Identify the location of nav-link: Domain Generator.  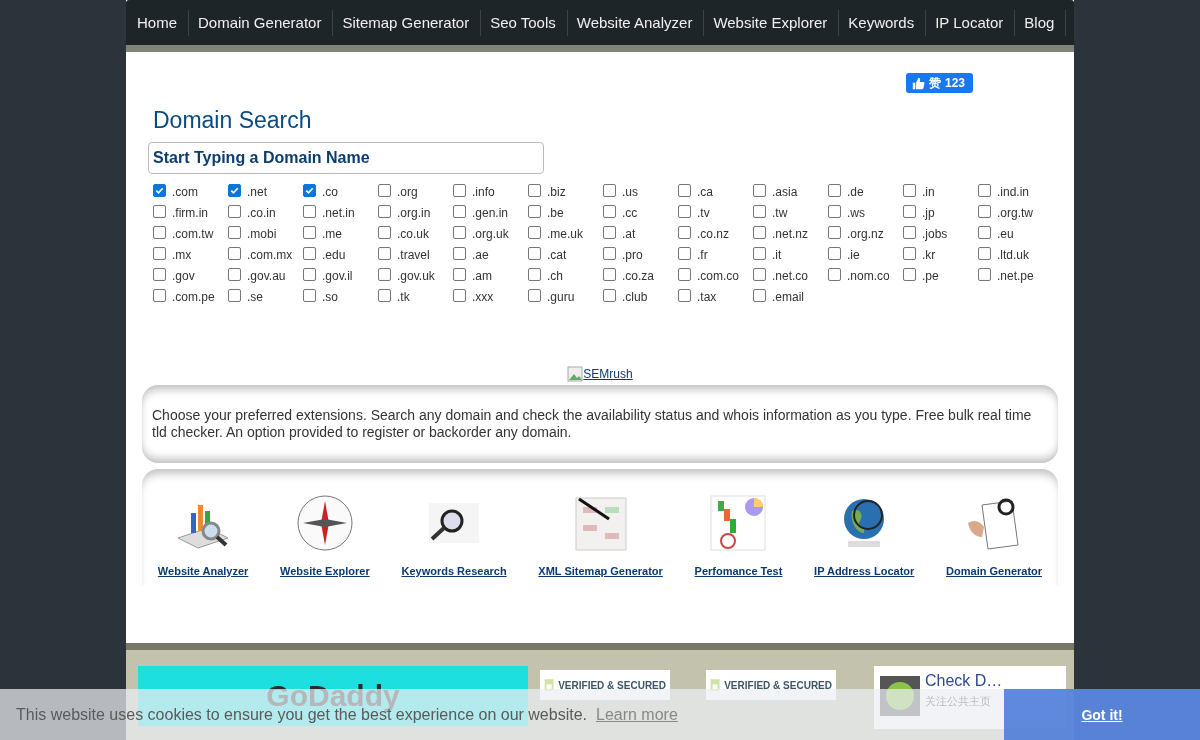
(261, 22).